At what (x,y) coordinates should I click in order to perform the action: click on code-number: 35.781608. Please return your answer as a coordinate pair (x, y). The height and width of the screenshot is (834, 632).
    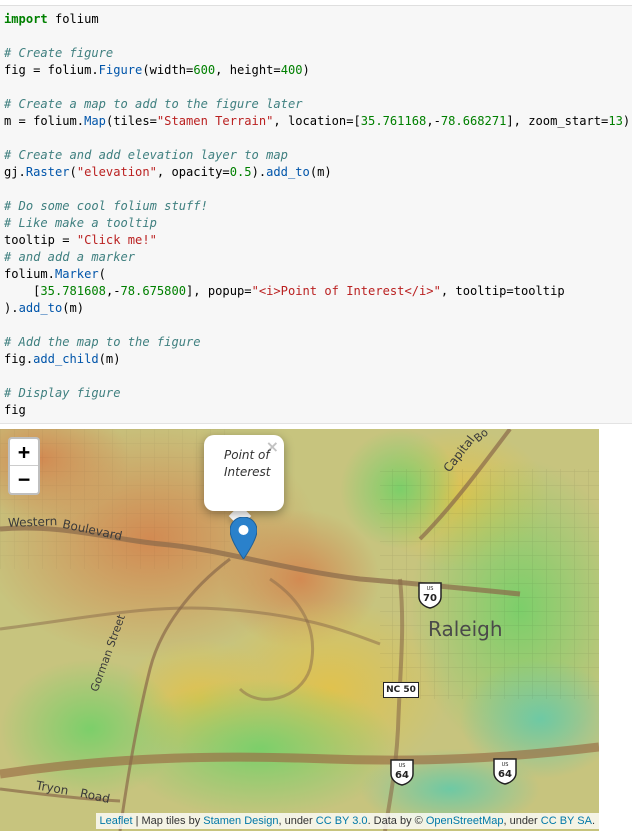
    Looking at the image, I should click on (73, 291).